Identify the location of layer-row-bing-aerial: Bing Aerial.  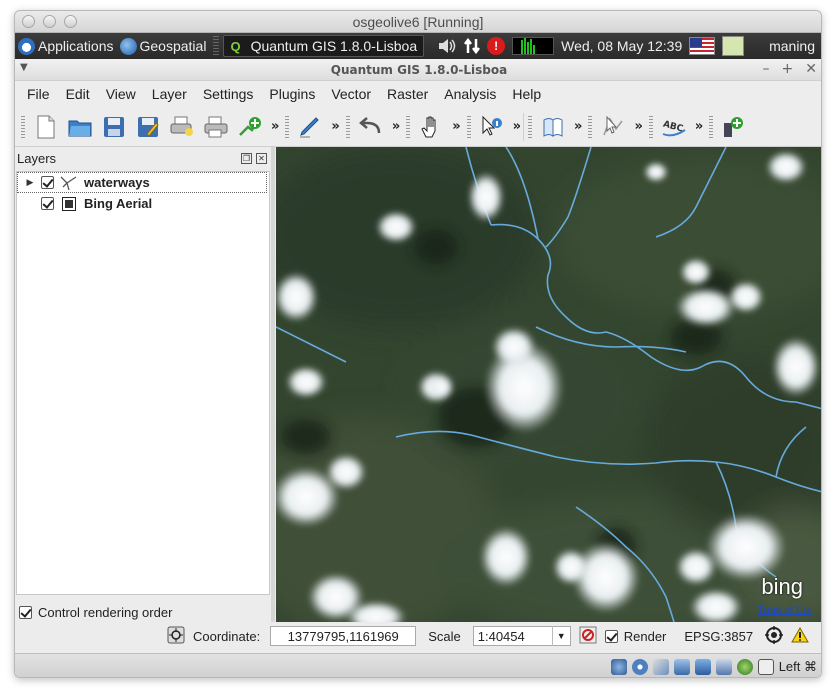
(143, 203).